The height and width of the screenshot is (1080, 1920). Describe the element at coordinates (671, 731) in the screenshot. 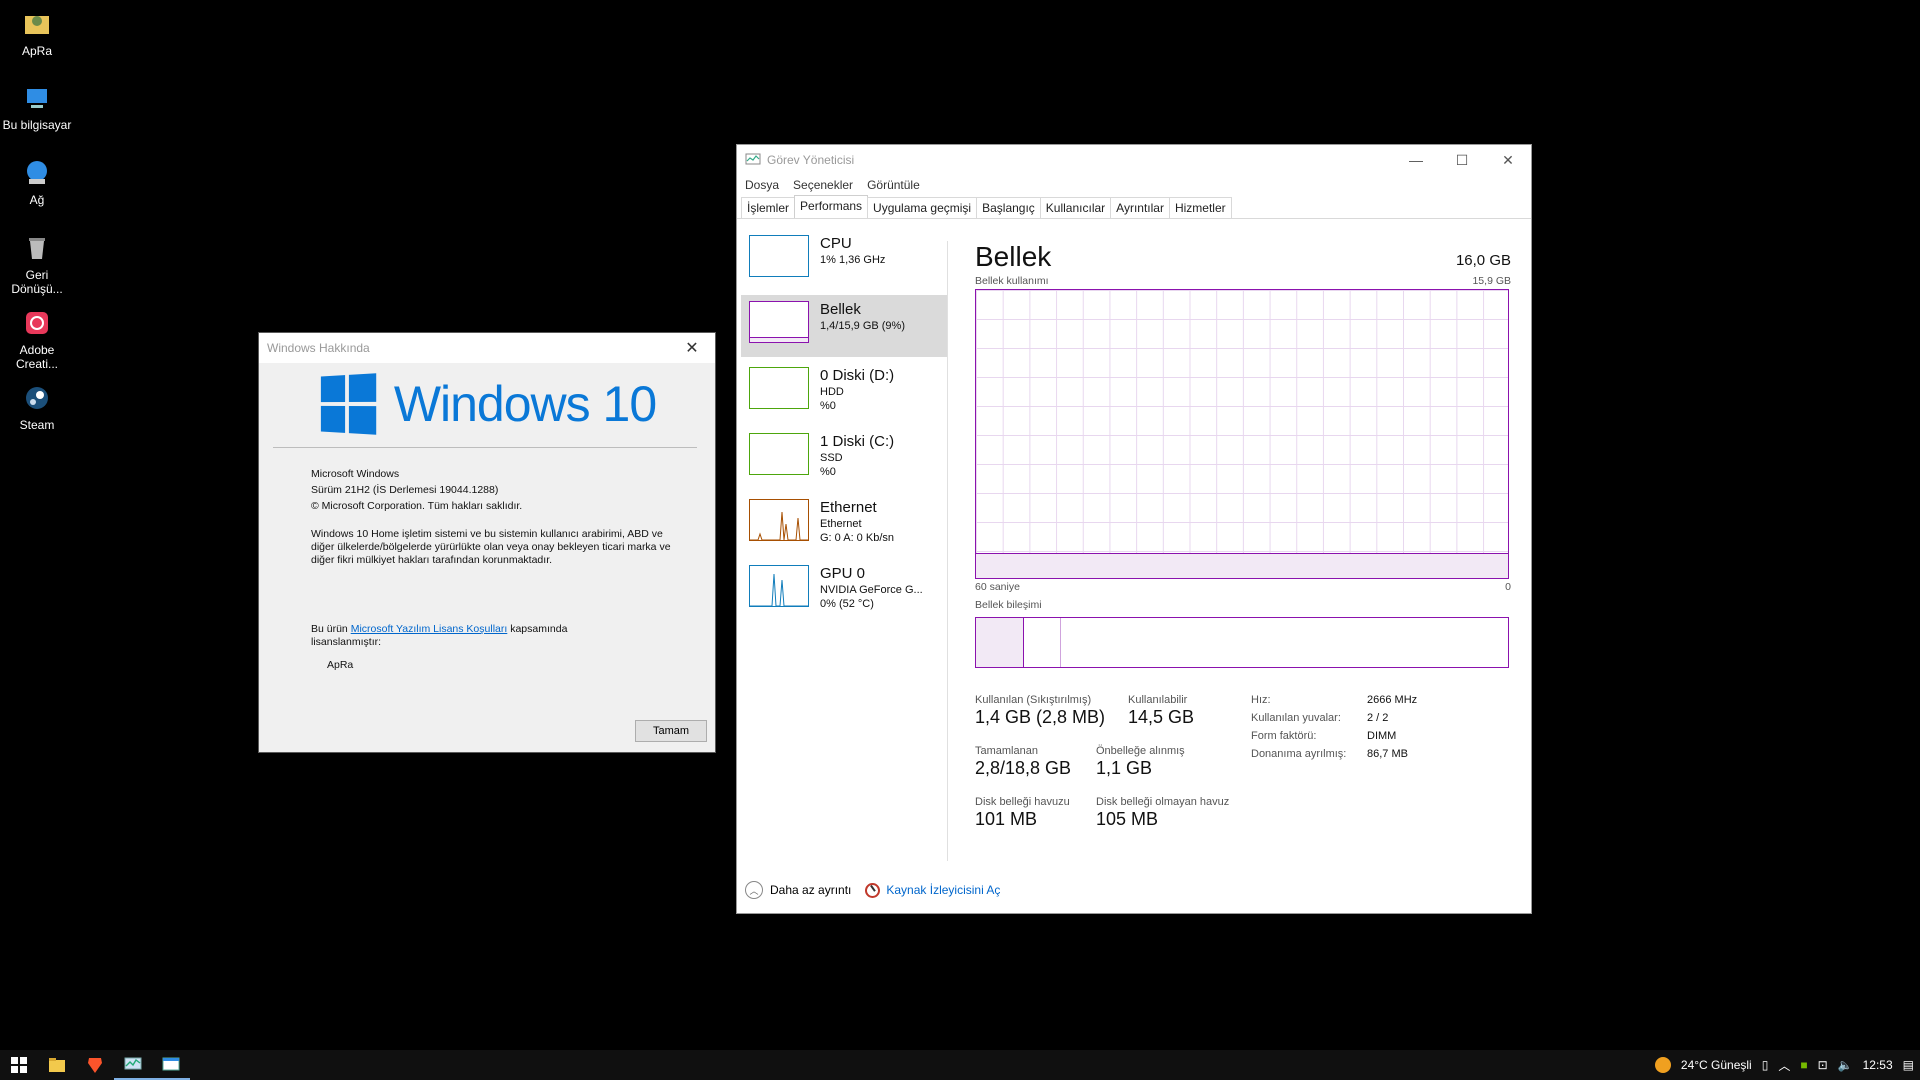

I see `ok-button: Tamam` at that location.